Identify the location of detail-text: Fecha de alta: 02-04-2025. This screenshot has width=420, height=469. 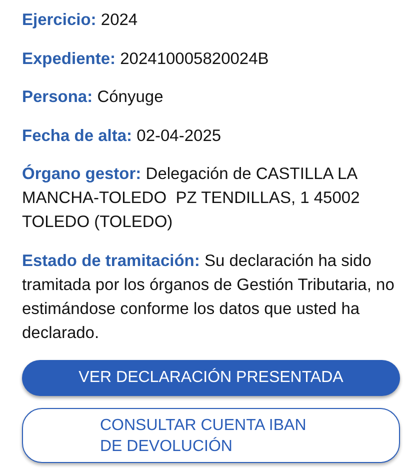
(122, 136).